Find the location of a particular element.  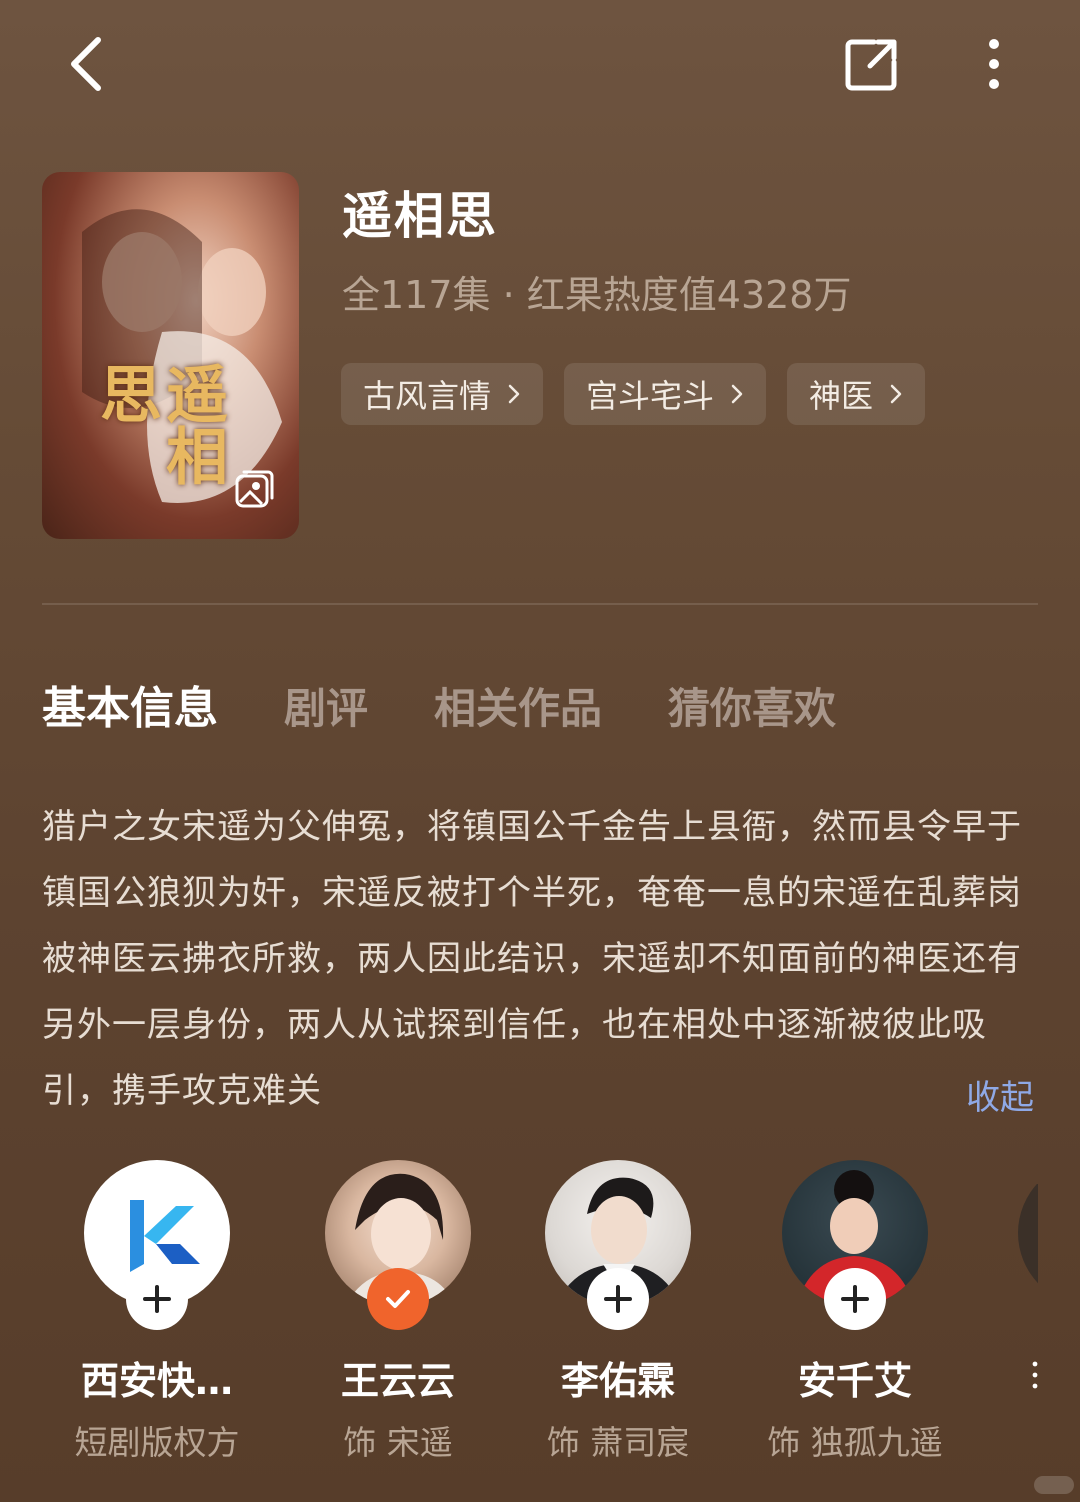

show-title: 遥相思 is located at coordinates (420, 216).